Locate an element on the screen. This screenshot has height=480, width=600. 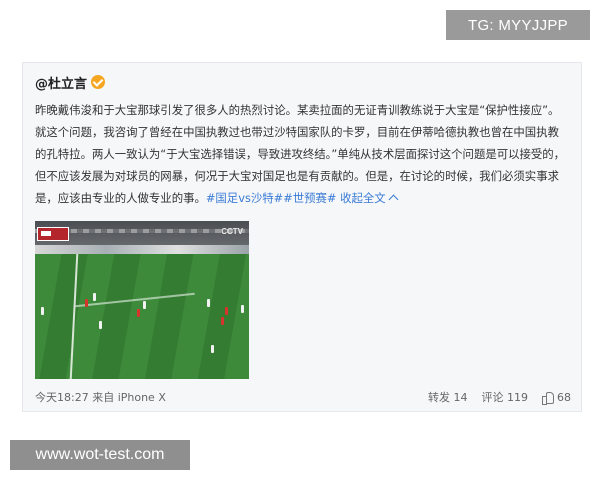
comment-button: 评论 119 is located at coordinates (505, 397).